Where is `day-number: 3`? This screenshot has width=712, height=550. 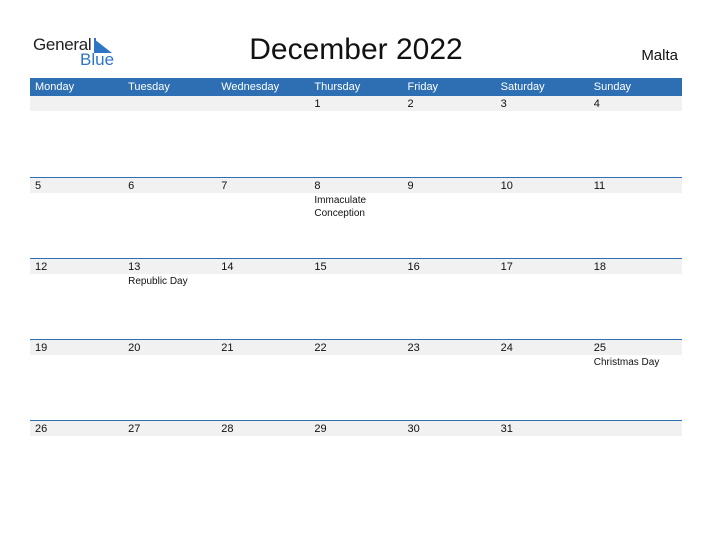
day-number: 3 is located at coordinates (503, 104).